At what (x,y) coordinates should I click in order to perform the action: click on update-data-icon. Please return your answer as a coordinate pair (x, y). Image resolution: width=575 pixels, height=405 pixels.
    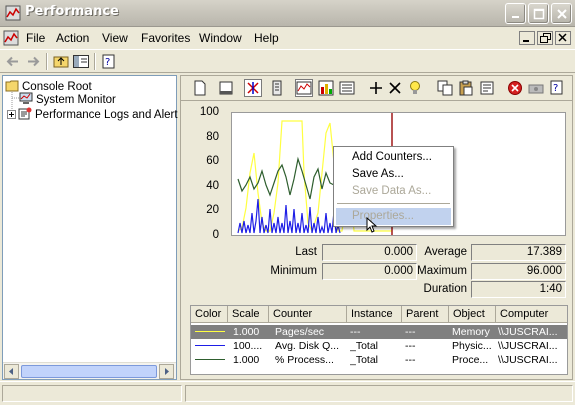
    Looking at the image, I should click on (536, 88).